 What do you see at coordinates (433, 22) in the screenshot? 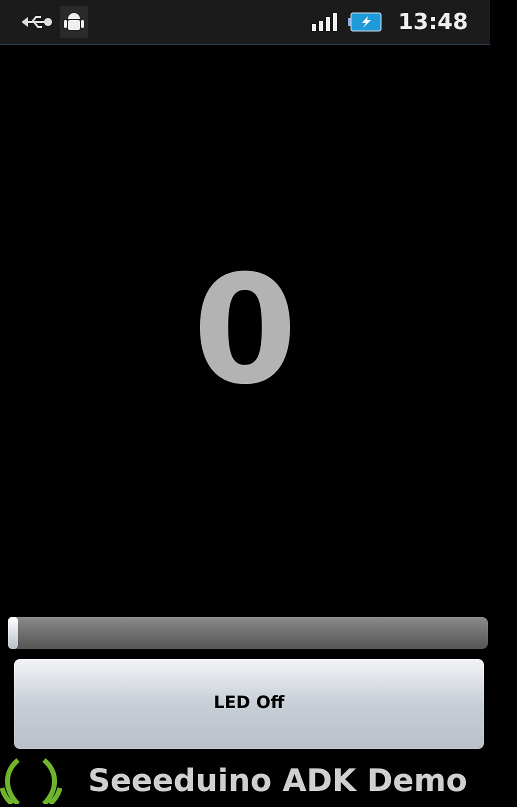
I see `status-time: 13:48` at bounding box center [433, 22].